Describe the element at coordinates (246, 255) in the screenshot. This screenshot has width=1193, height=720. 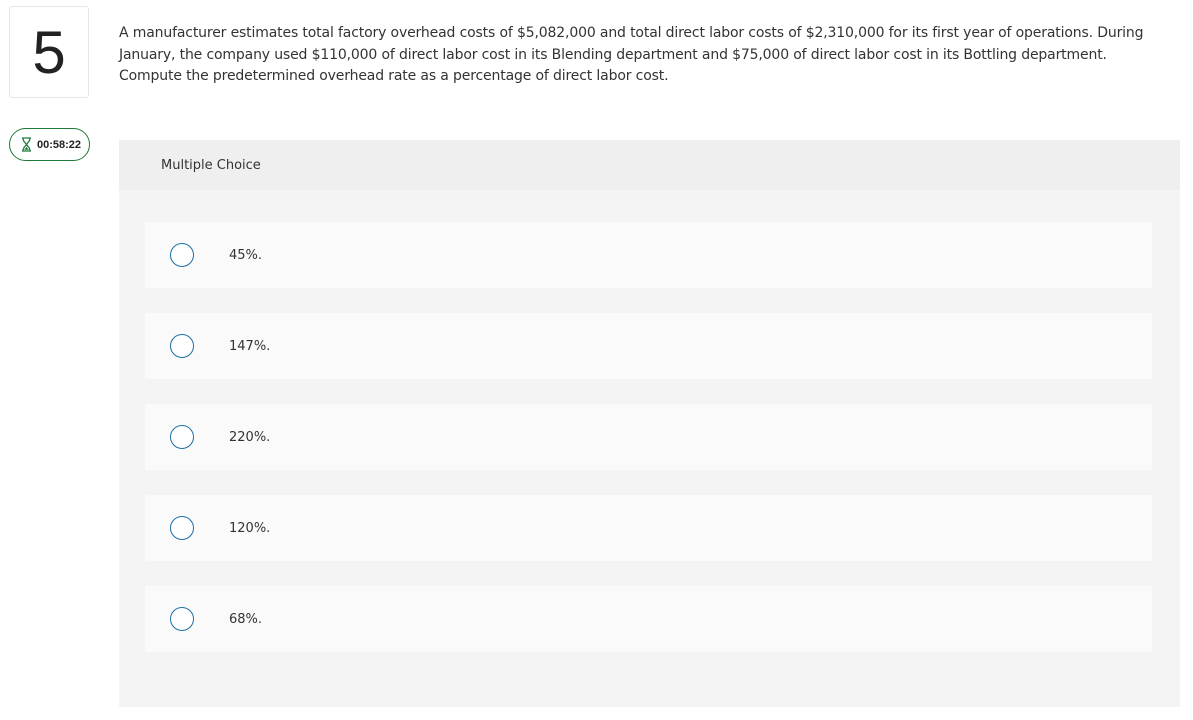
I see `choice-label: 45%.` at that location.